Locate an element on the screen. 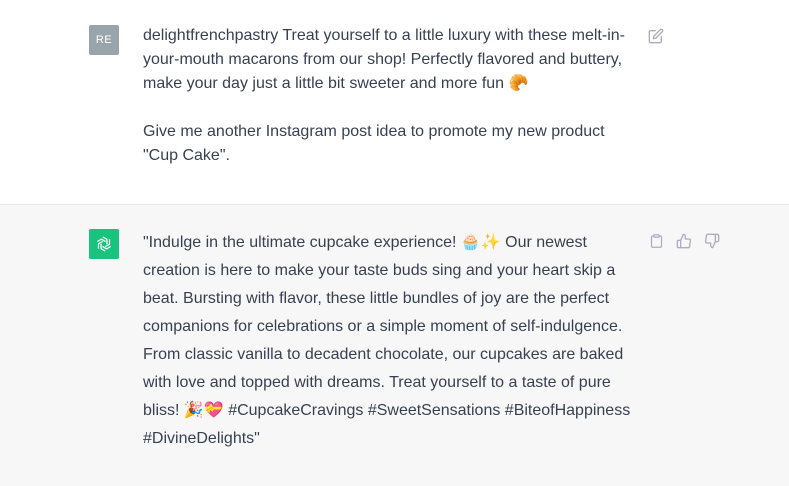  like-button is located at coordinates (684, 241).